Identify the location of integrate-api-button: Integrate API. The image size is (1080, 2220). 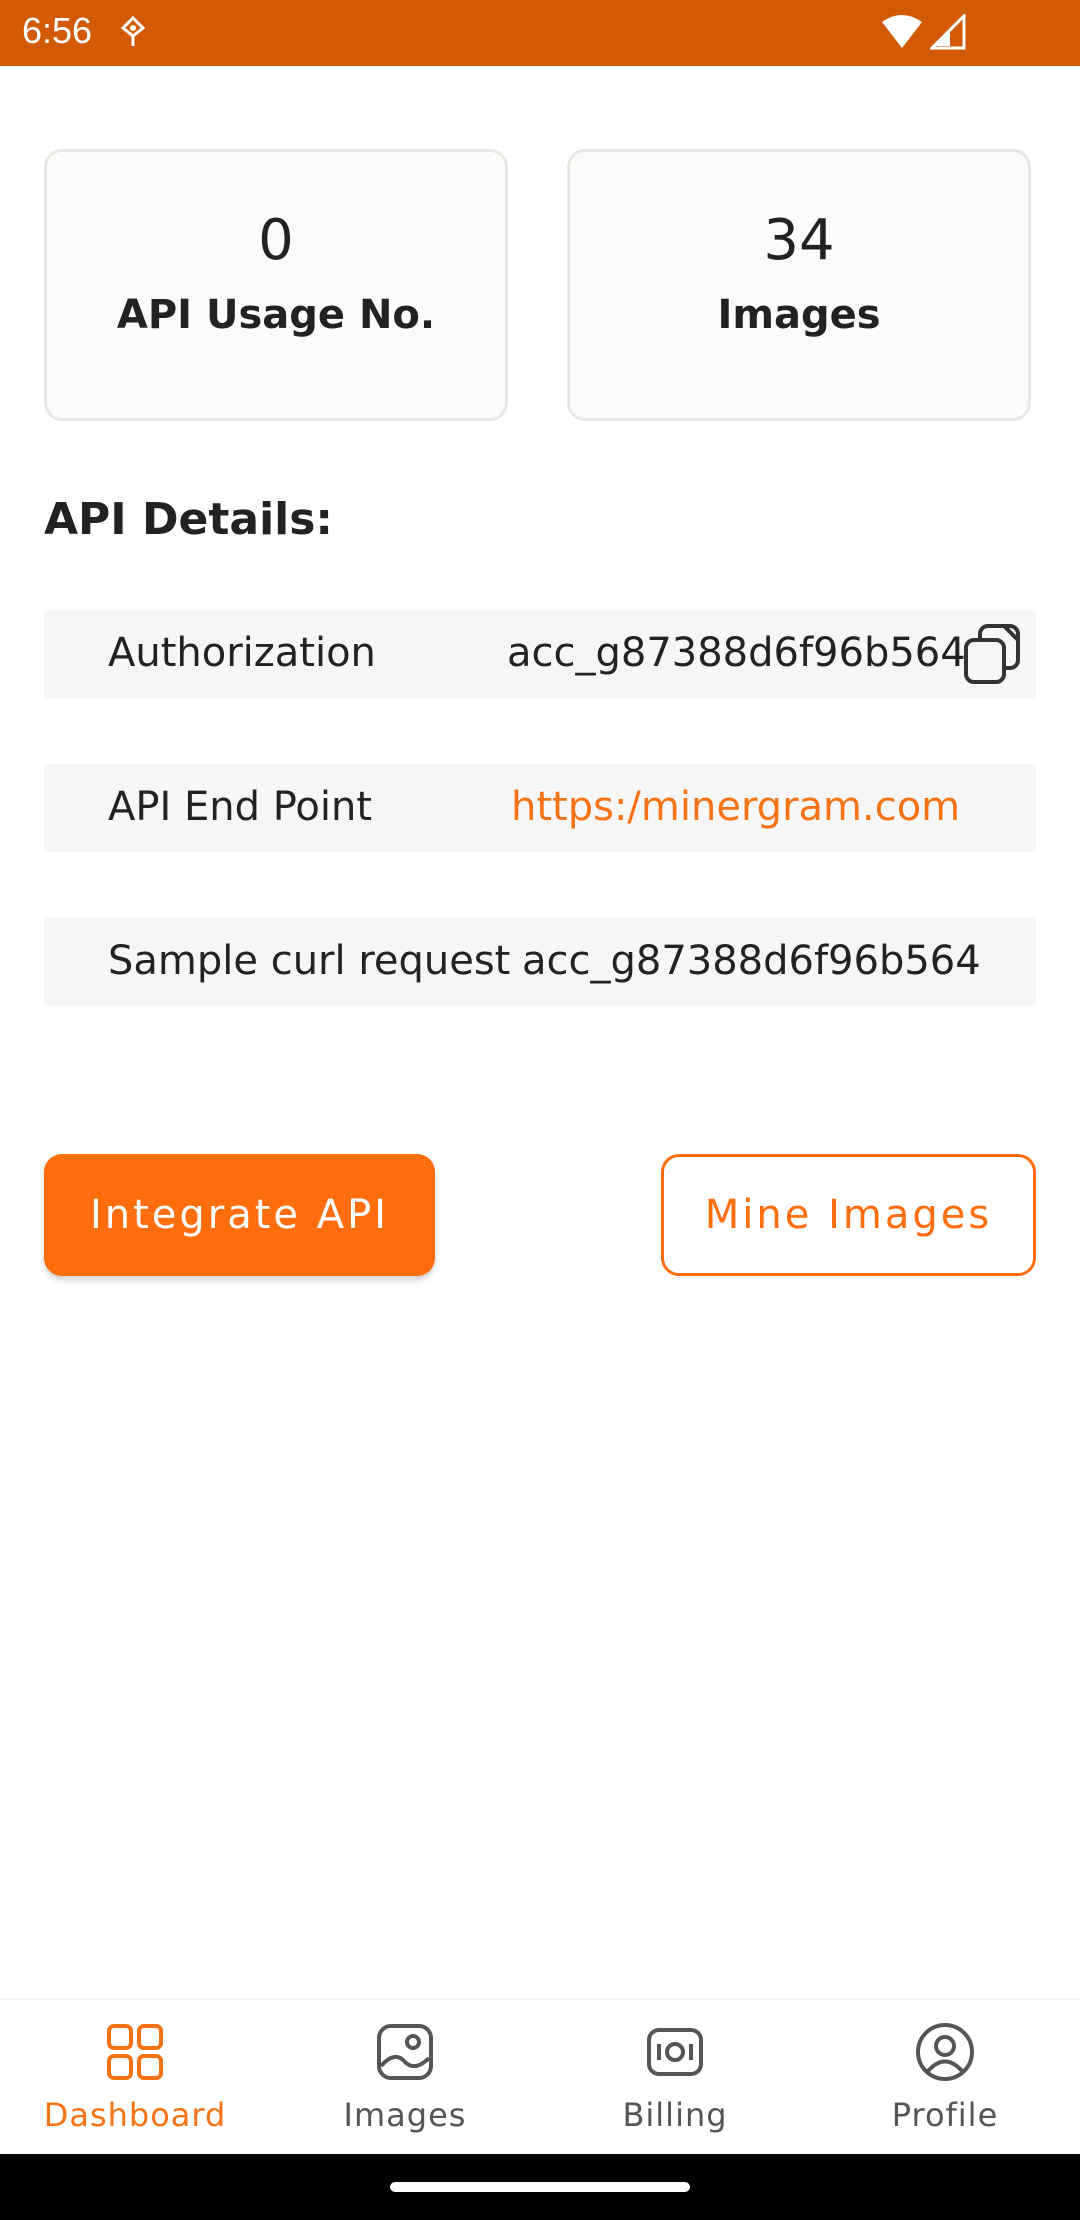
(239, 1215).